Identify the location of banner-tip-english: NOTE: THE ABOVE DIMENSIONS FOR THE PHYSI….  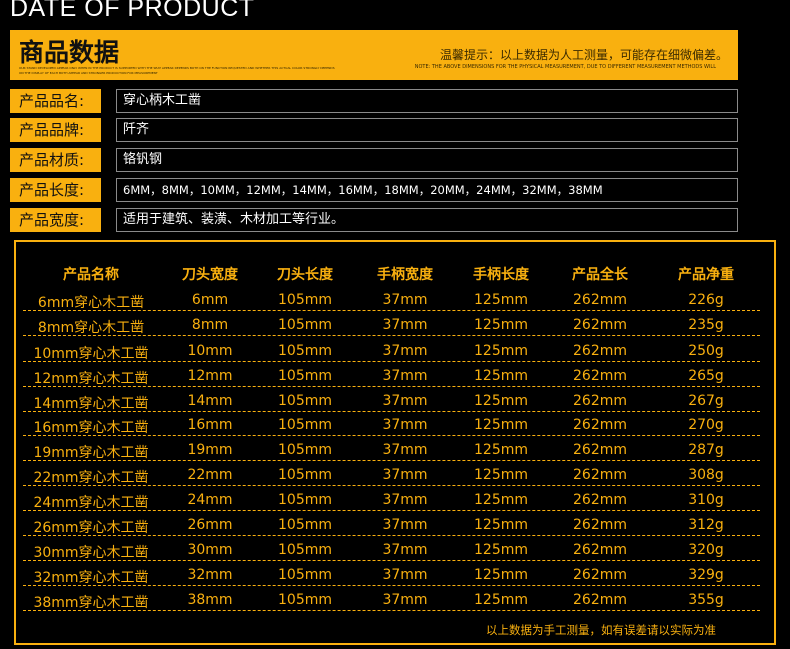
(565, 67).